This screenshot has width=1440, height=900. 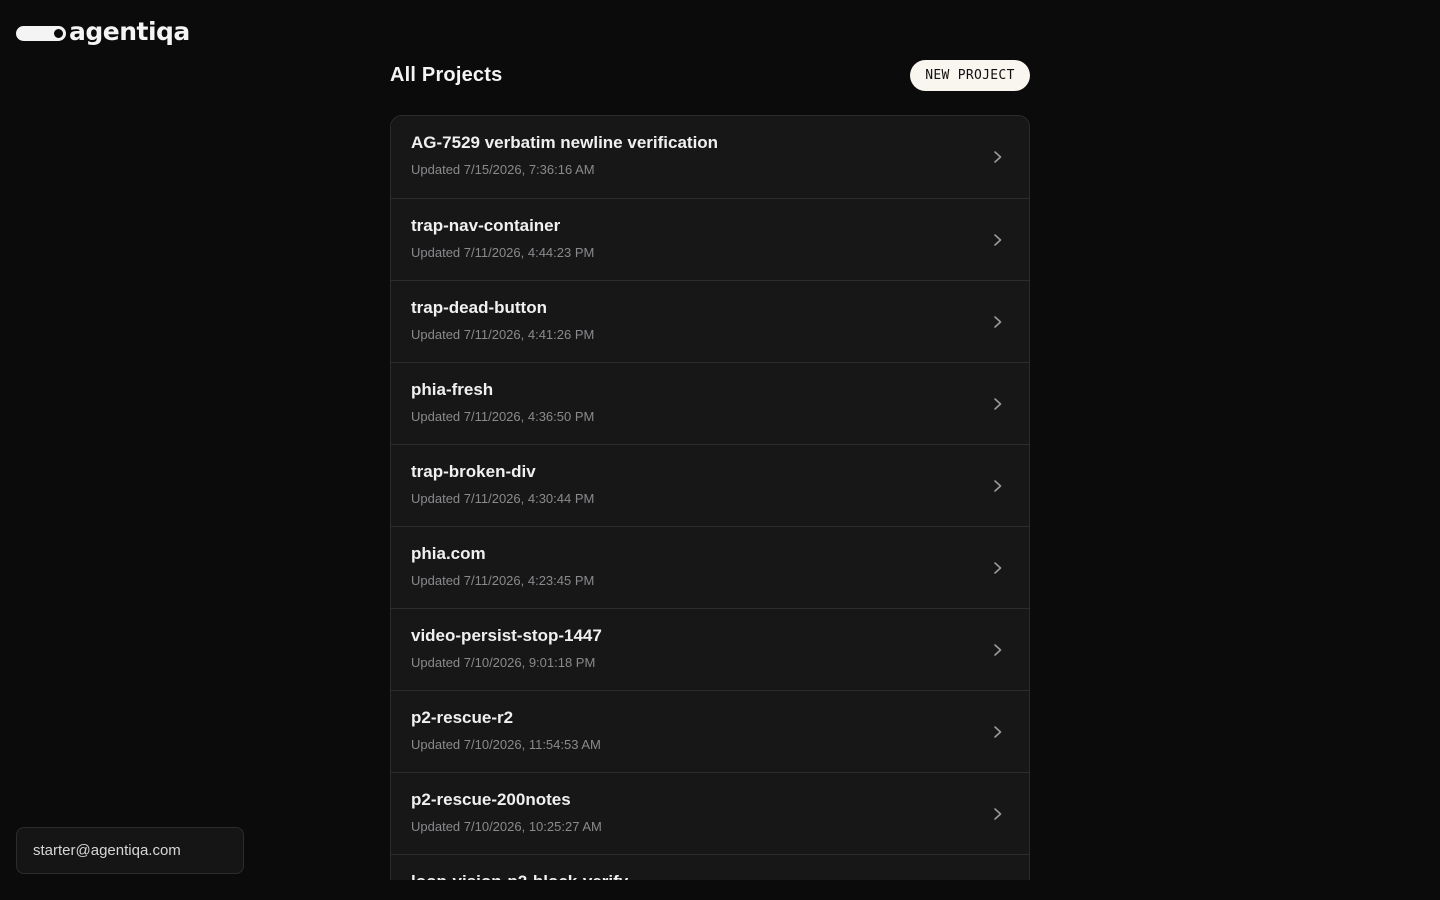 What do you see at coordinates (130, 850) in the screenshot?
I see `user-account: starter@agentiqa.com` at bounding box center [130, 850].